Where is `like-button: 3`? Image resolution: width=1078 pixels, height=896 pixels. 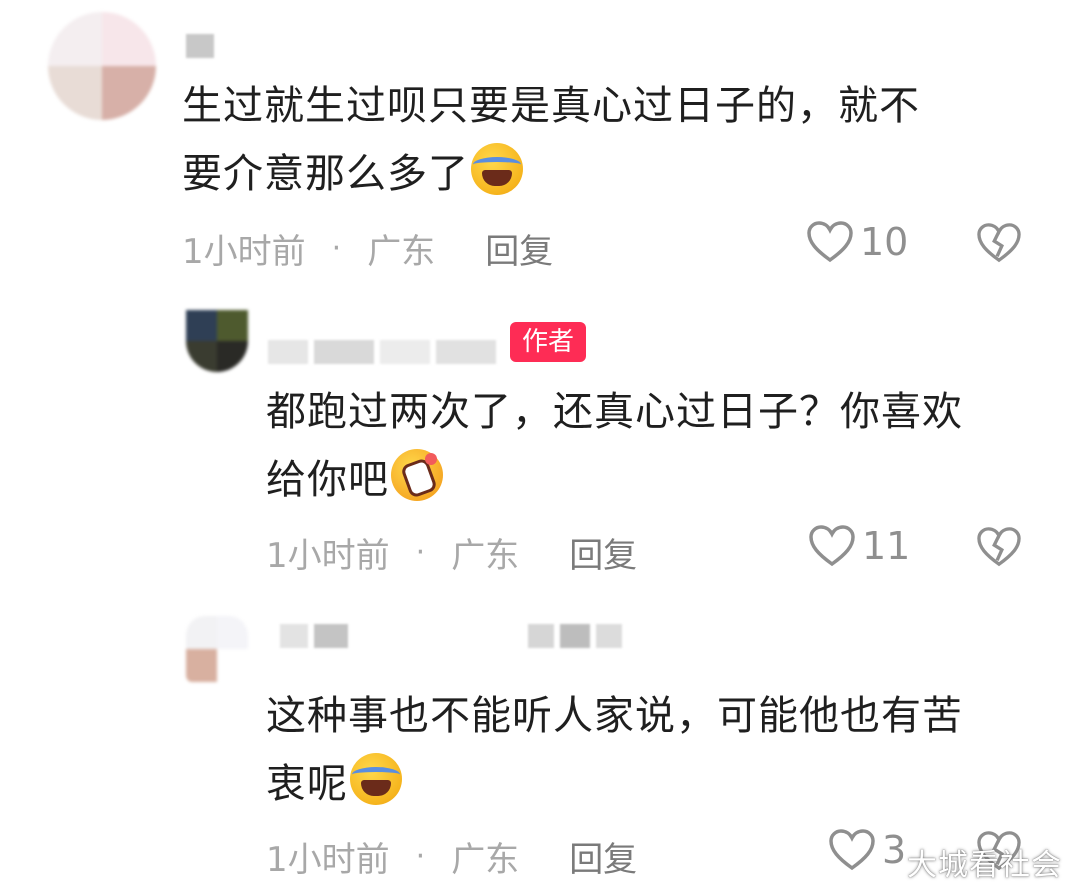
like-button: 3 is located at coordinates (867, 850).